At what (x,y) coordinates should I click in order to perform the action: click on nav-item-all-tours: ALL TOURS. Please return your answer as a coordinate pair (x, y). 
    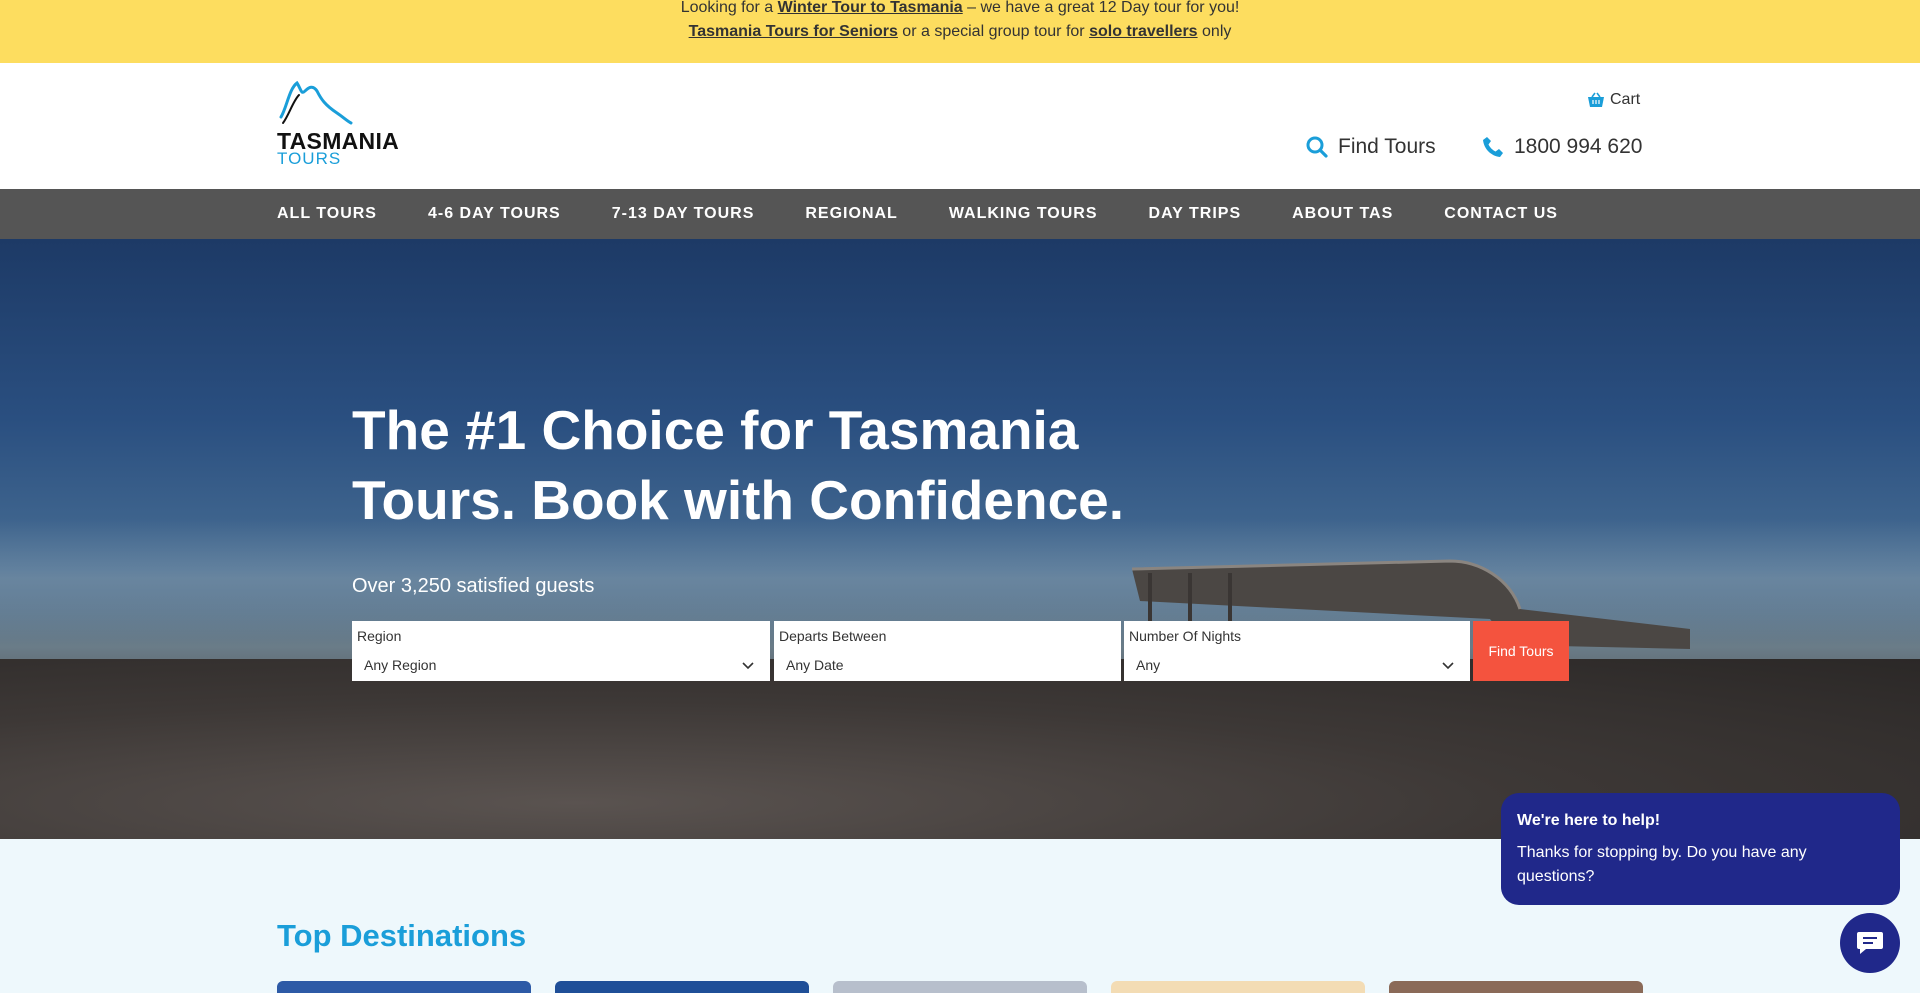
    Looking at the image, I should click on (327, 214).